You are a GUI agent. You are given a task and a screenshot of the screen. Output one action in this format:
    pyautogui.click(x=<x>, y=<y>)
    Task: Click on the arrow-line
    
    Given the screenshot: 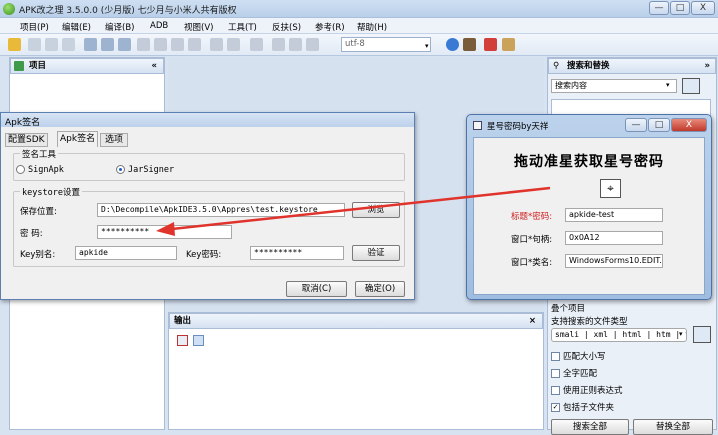 What is the action you would take?
    pyautogui.click(x=361, y=208)
    